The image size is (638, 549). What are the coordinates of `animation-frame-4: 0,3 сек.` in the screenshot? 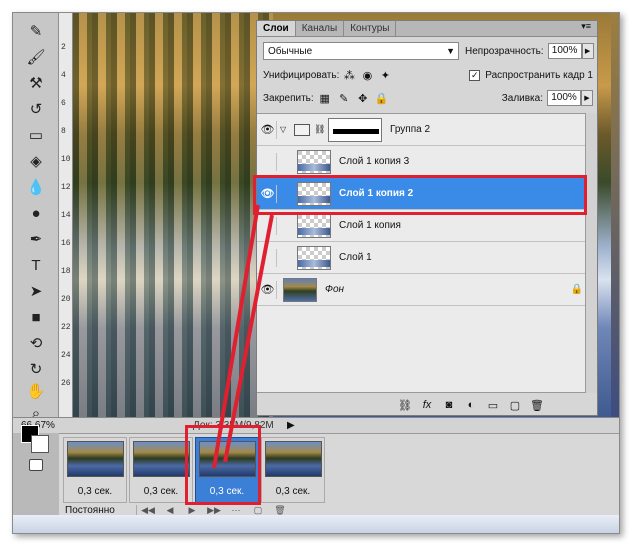 It's located at (293, 470).